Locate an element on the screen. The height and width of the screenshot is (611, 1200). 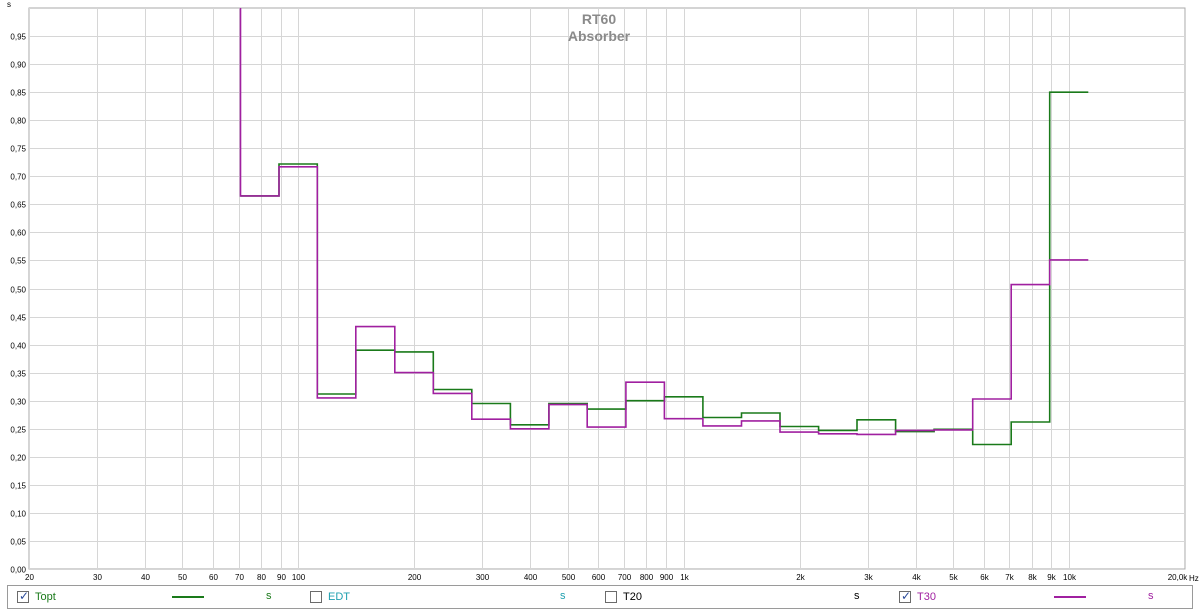
x-tick-label: 400 is located at coordinates (531, 577).